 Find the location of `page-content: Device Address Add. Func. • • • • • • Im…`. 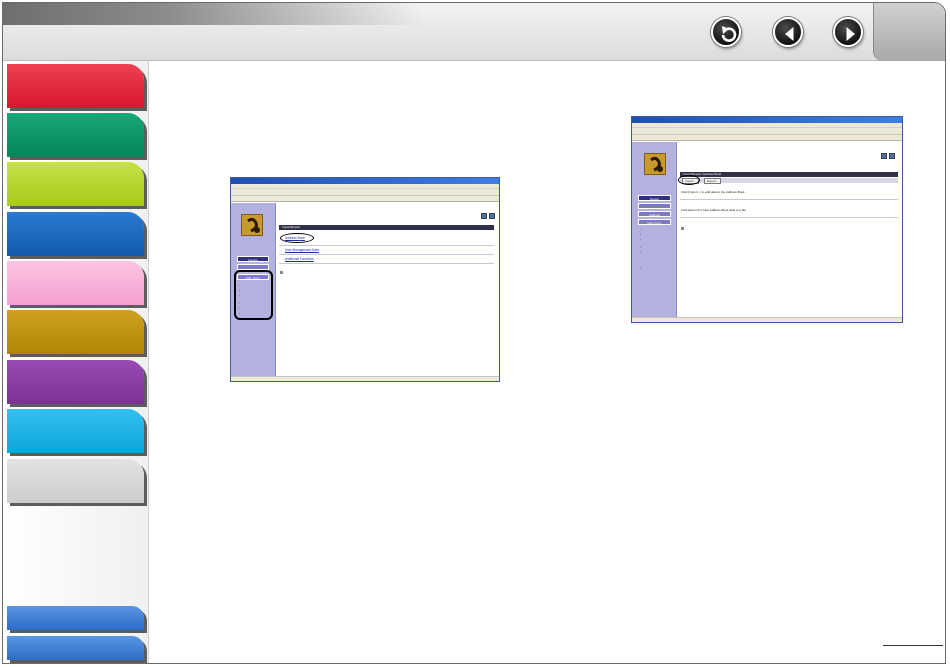

page-content: Device Address Add. Func. • • • • • • Im… is located at coordinates (767, 229).